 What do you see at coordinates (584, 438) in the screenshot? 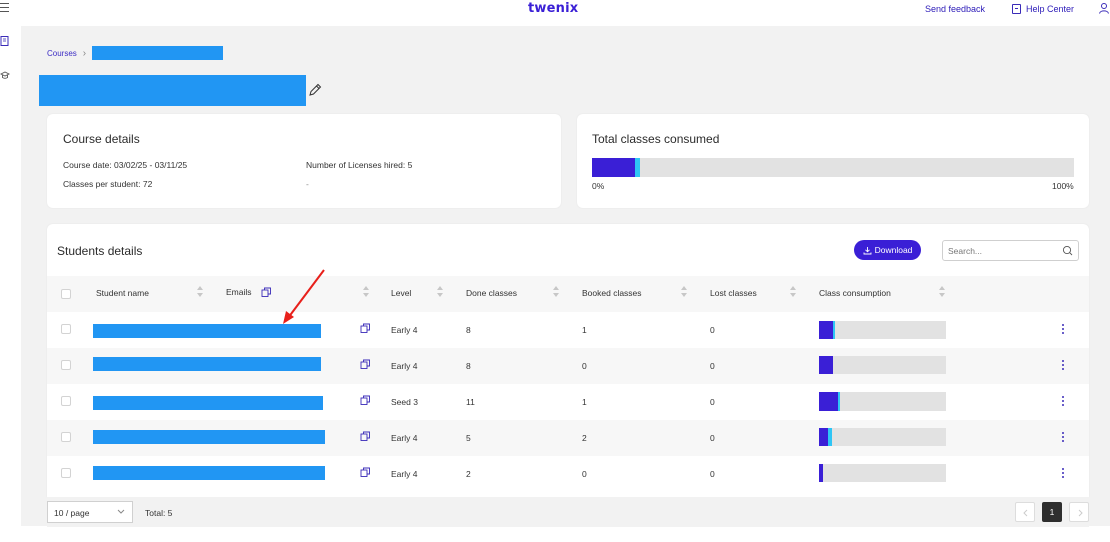
I see `booked-classes-cell: 2` at bounding box center [584, 438].